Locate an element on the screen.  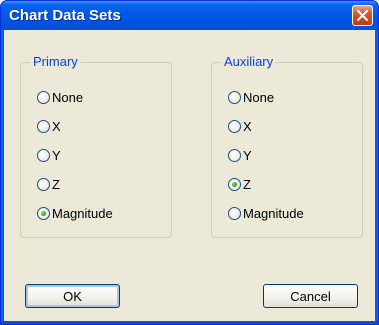
title-bar: Chart Data Sets is located at coordinates (189, 15).